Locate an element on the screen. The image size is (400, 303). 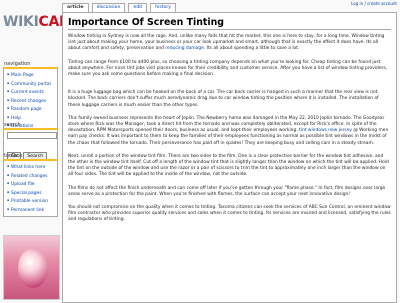
tab-discussion: discussion is located at coordinates (108, 7).